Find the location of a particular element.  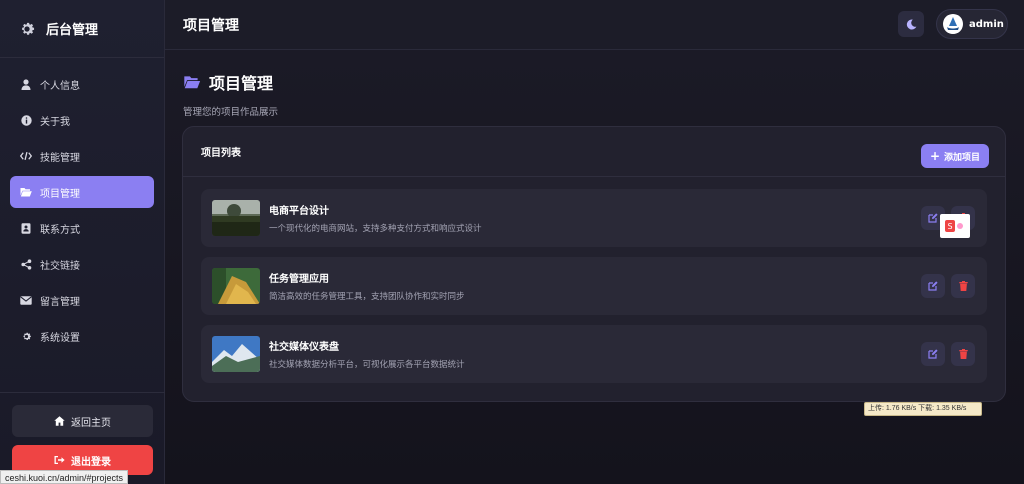

list-item: 电商平台设计 一个现代化的电商网站，支持多种支付方式和响应式设计 is located at coordinates (594, 218).